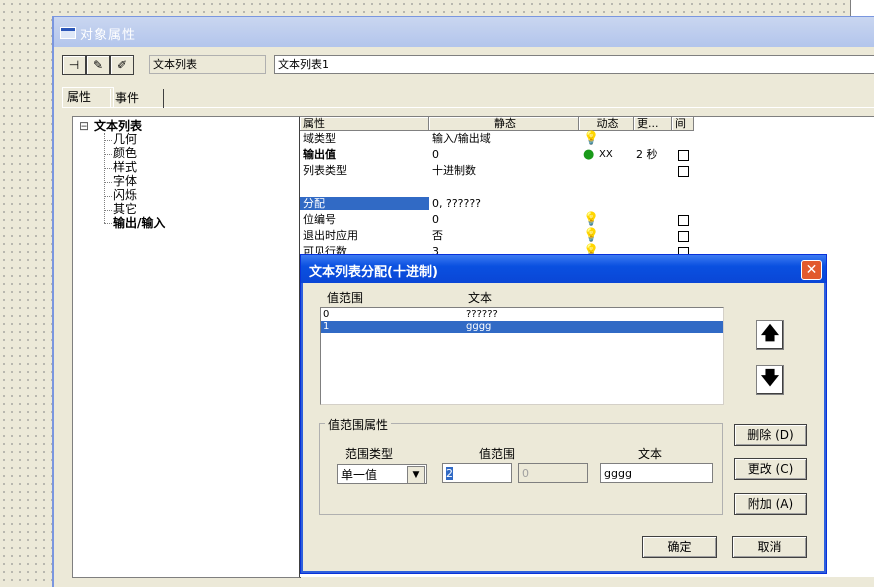 The width and height of the screenshot is (874, 587). Describe the element at coordinates (364, 203) in the screenshot. I see `grid-row-name-selected: 分配` at that location.